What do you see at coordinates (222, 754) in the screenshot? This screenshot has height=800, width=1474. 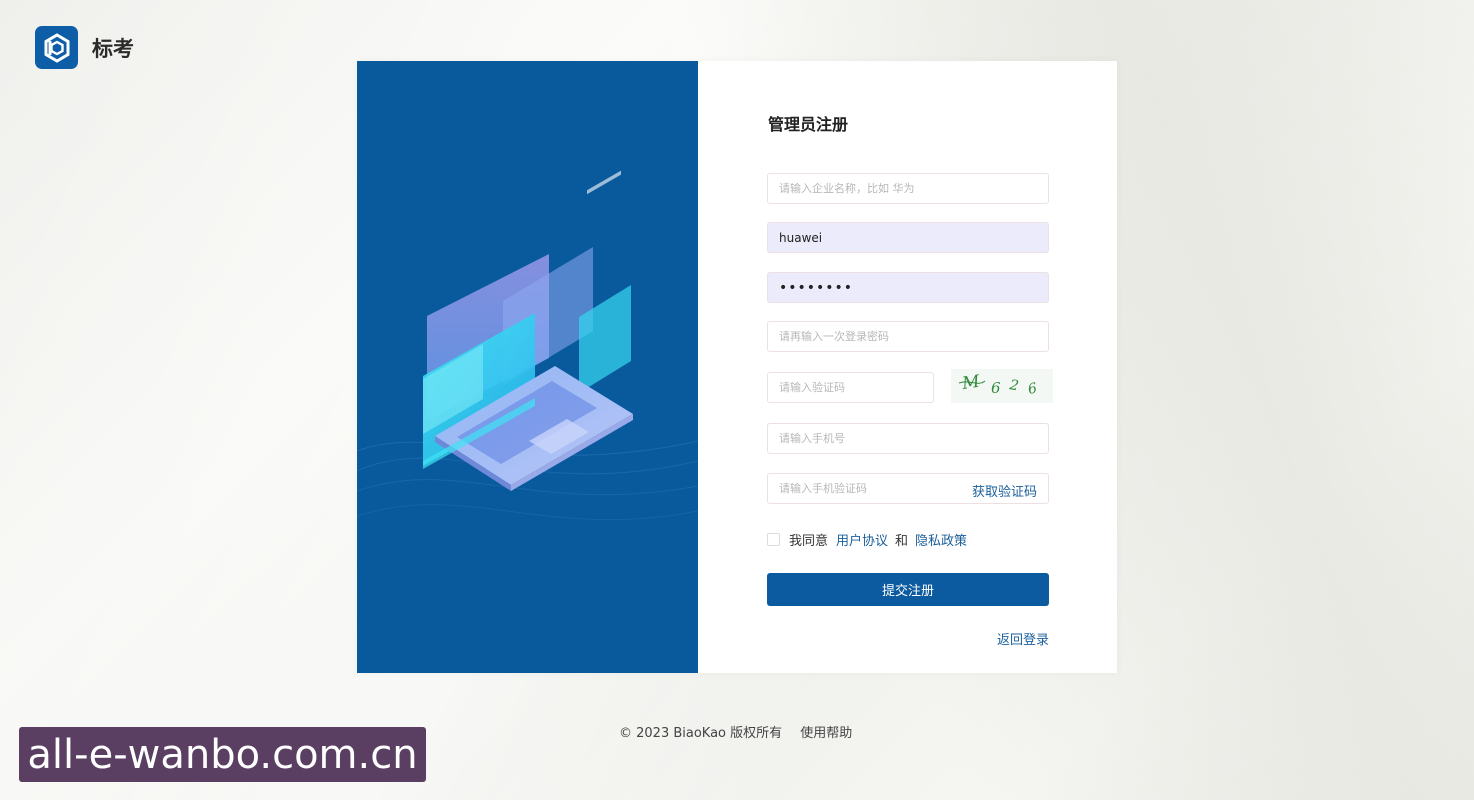 I see `watermark: all-e-wanbo.com.cn` at bounding box center [222, 754].